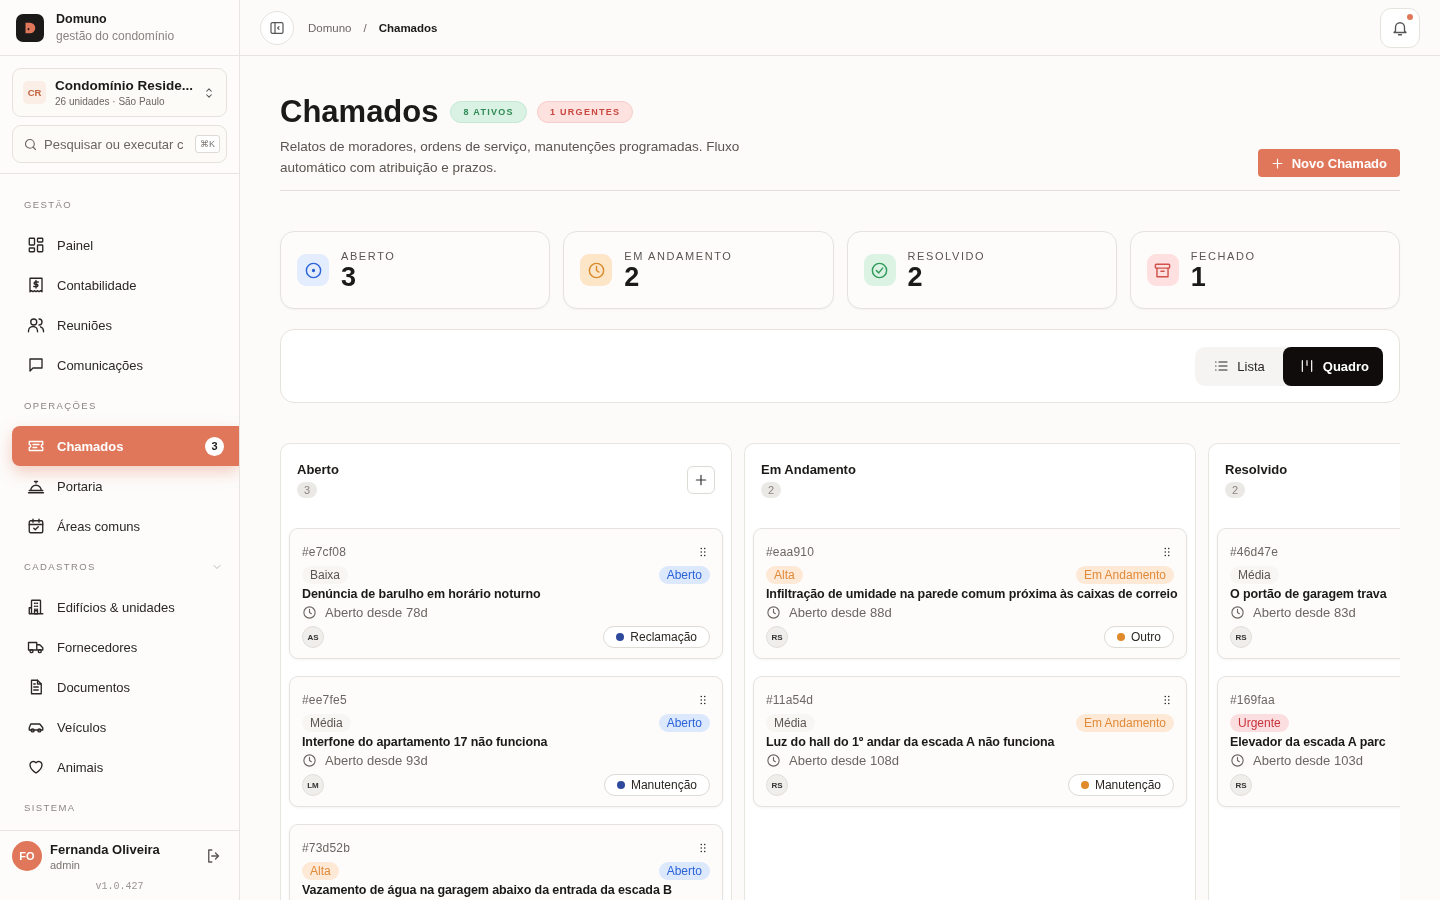  What do you see at coordinates (1221, 366) in the screenshot?
I see `list-icon` at bounding box center [1221, 366].